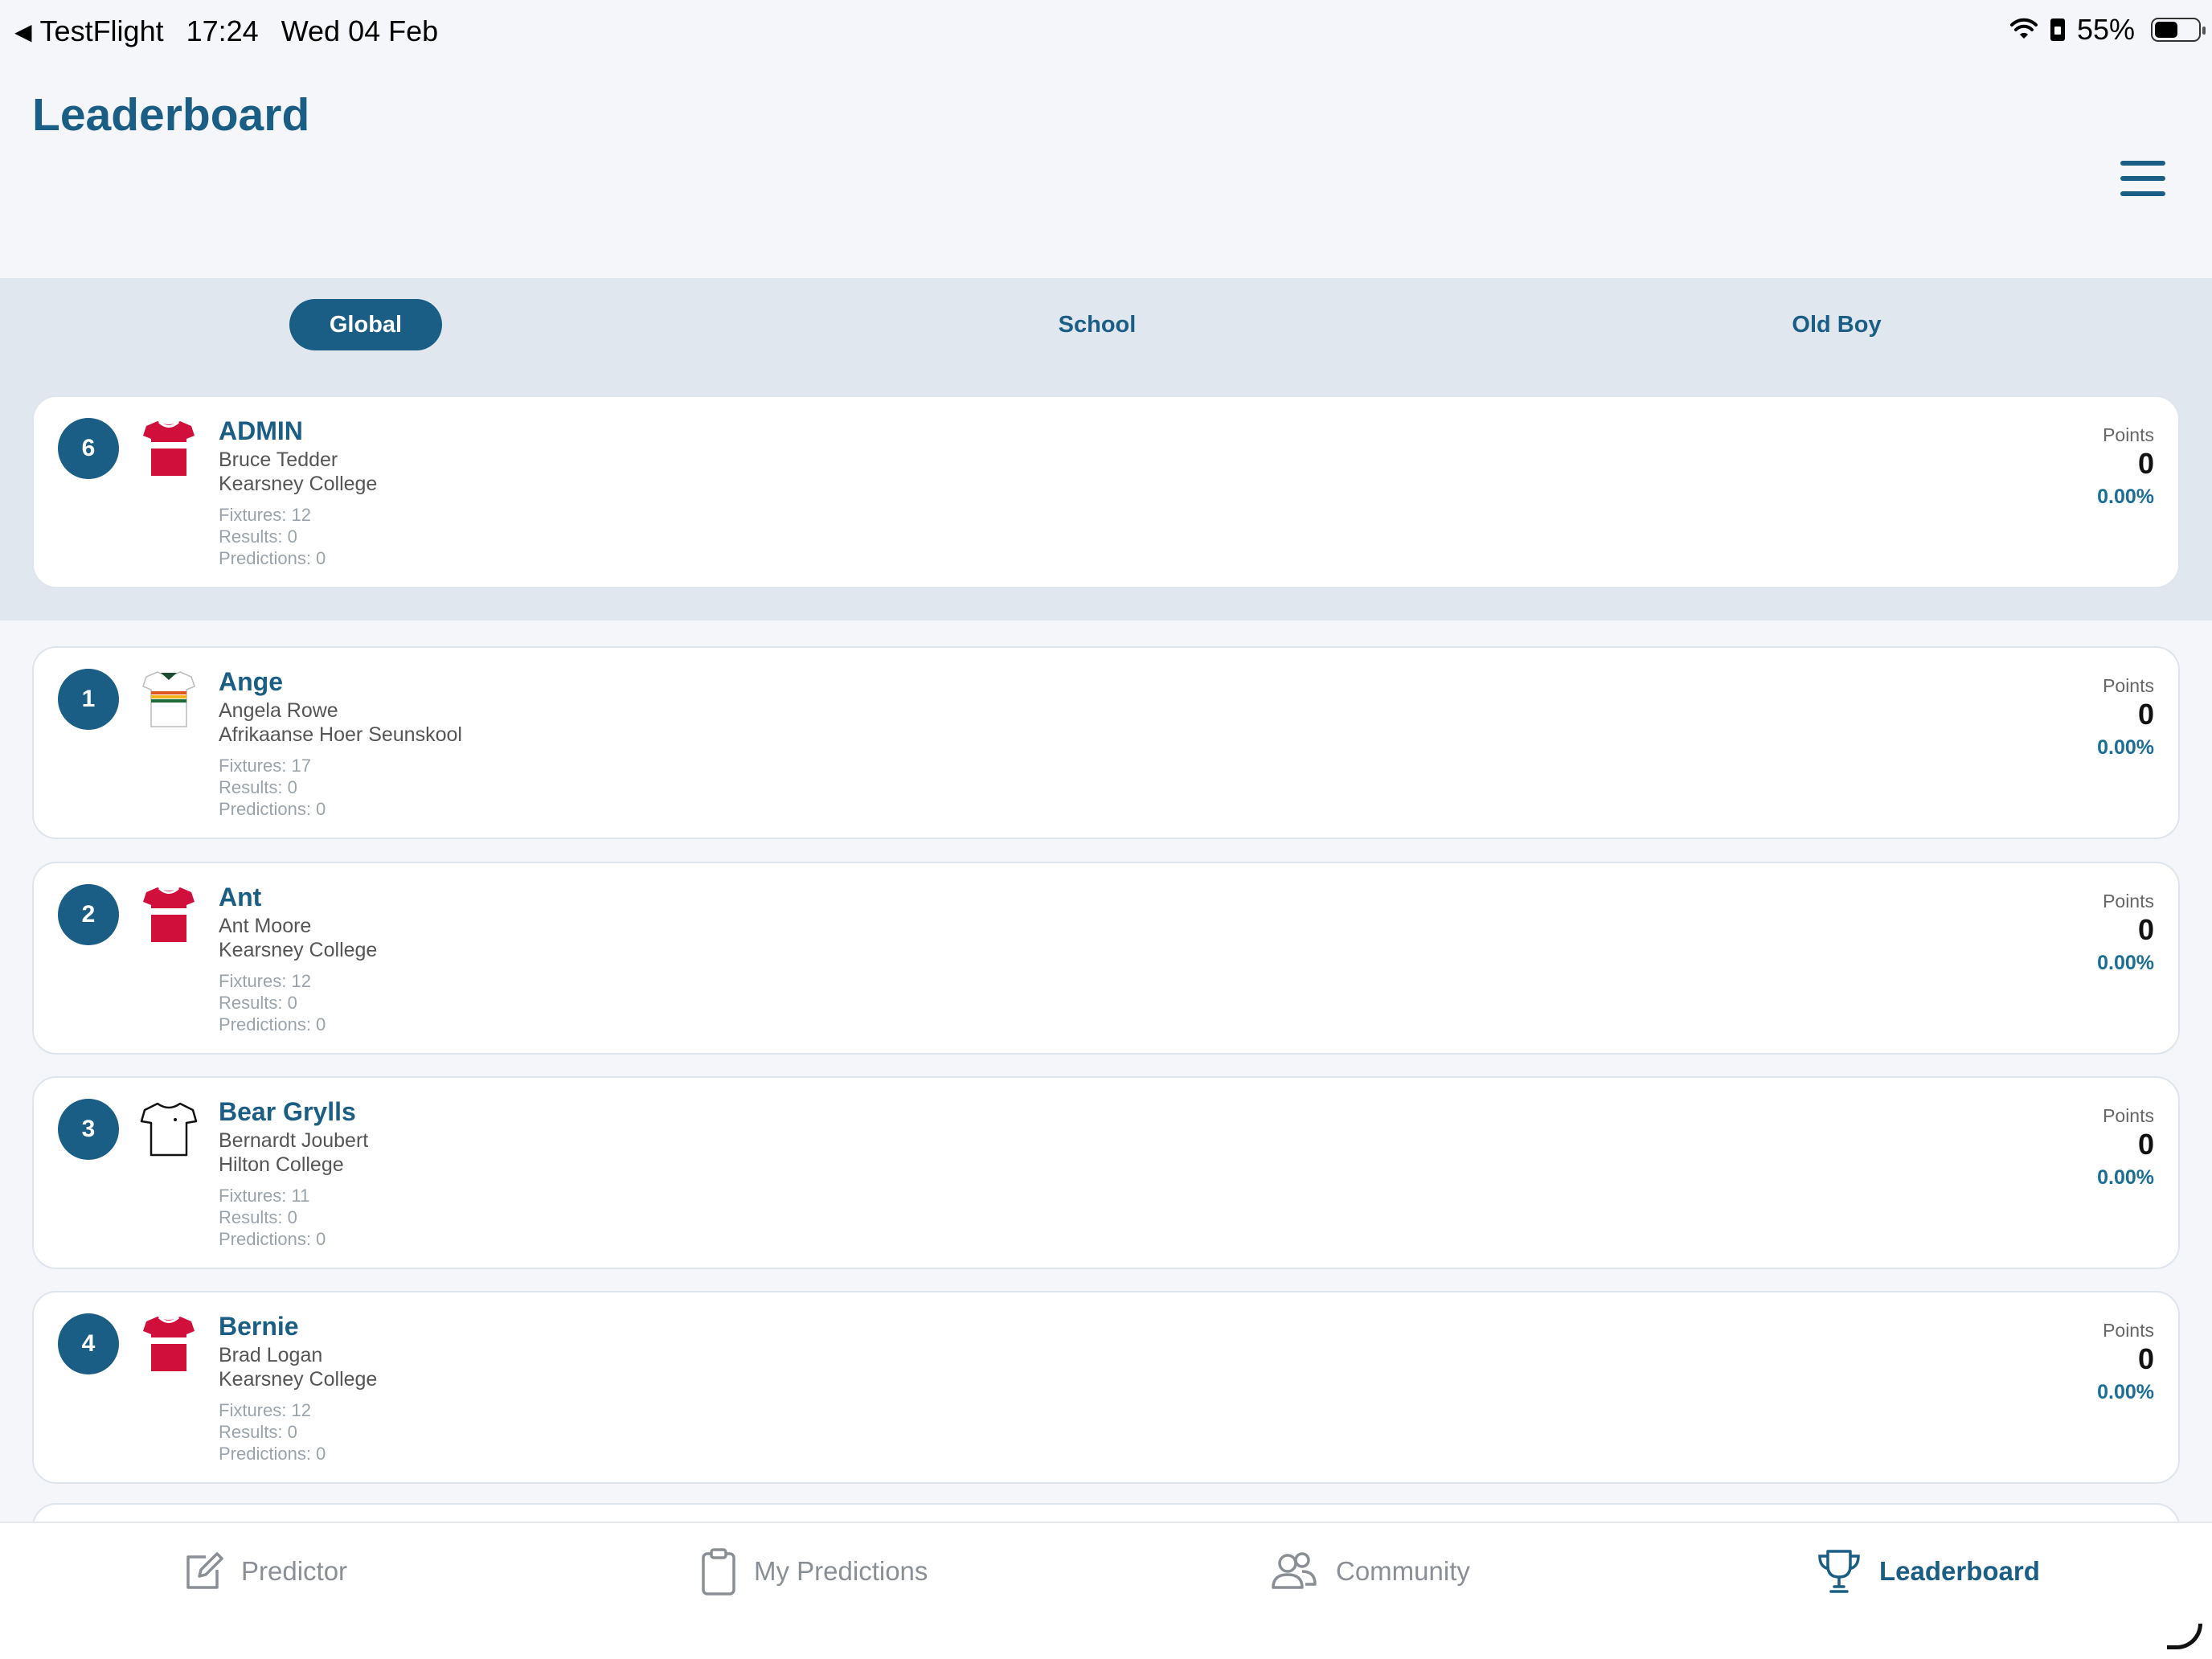 The image size is (2212, 1659). Describe the element at coordinates (88, 914) in the screenshot. I see `rank-badge: 2` at that location.